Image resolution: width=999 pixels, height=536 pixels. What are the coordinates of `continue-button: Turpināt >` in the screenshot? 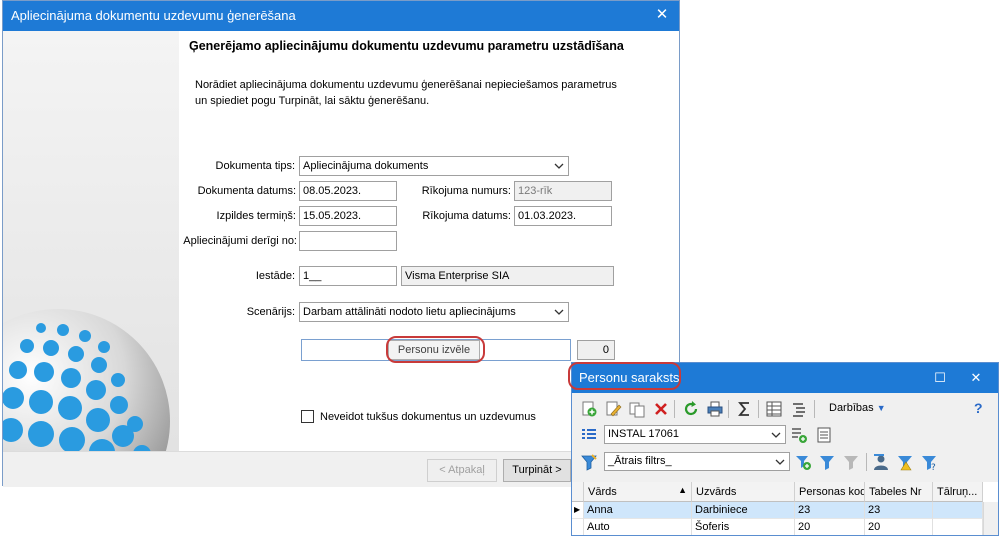 It's located at (537, 470).